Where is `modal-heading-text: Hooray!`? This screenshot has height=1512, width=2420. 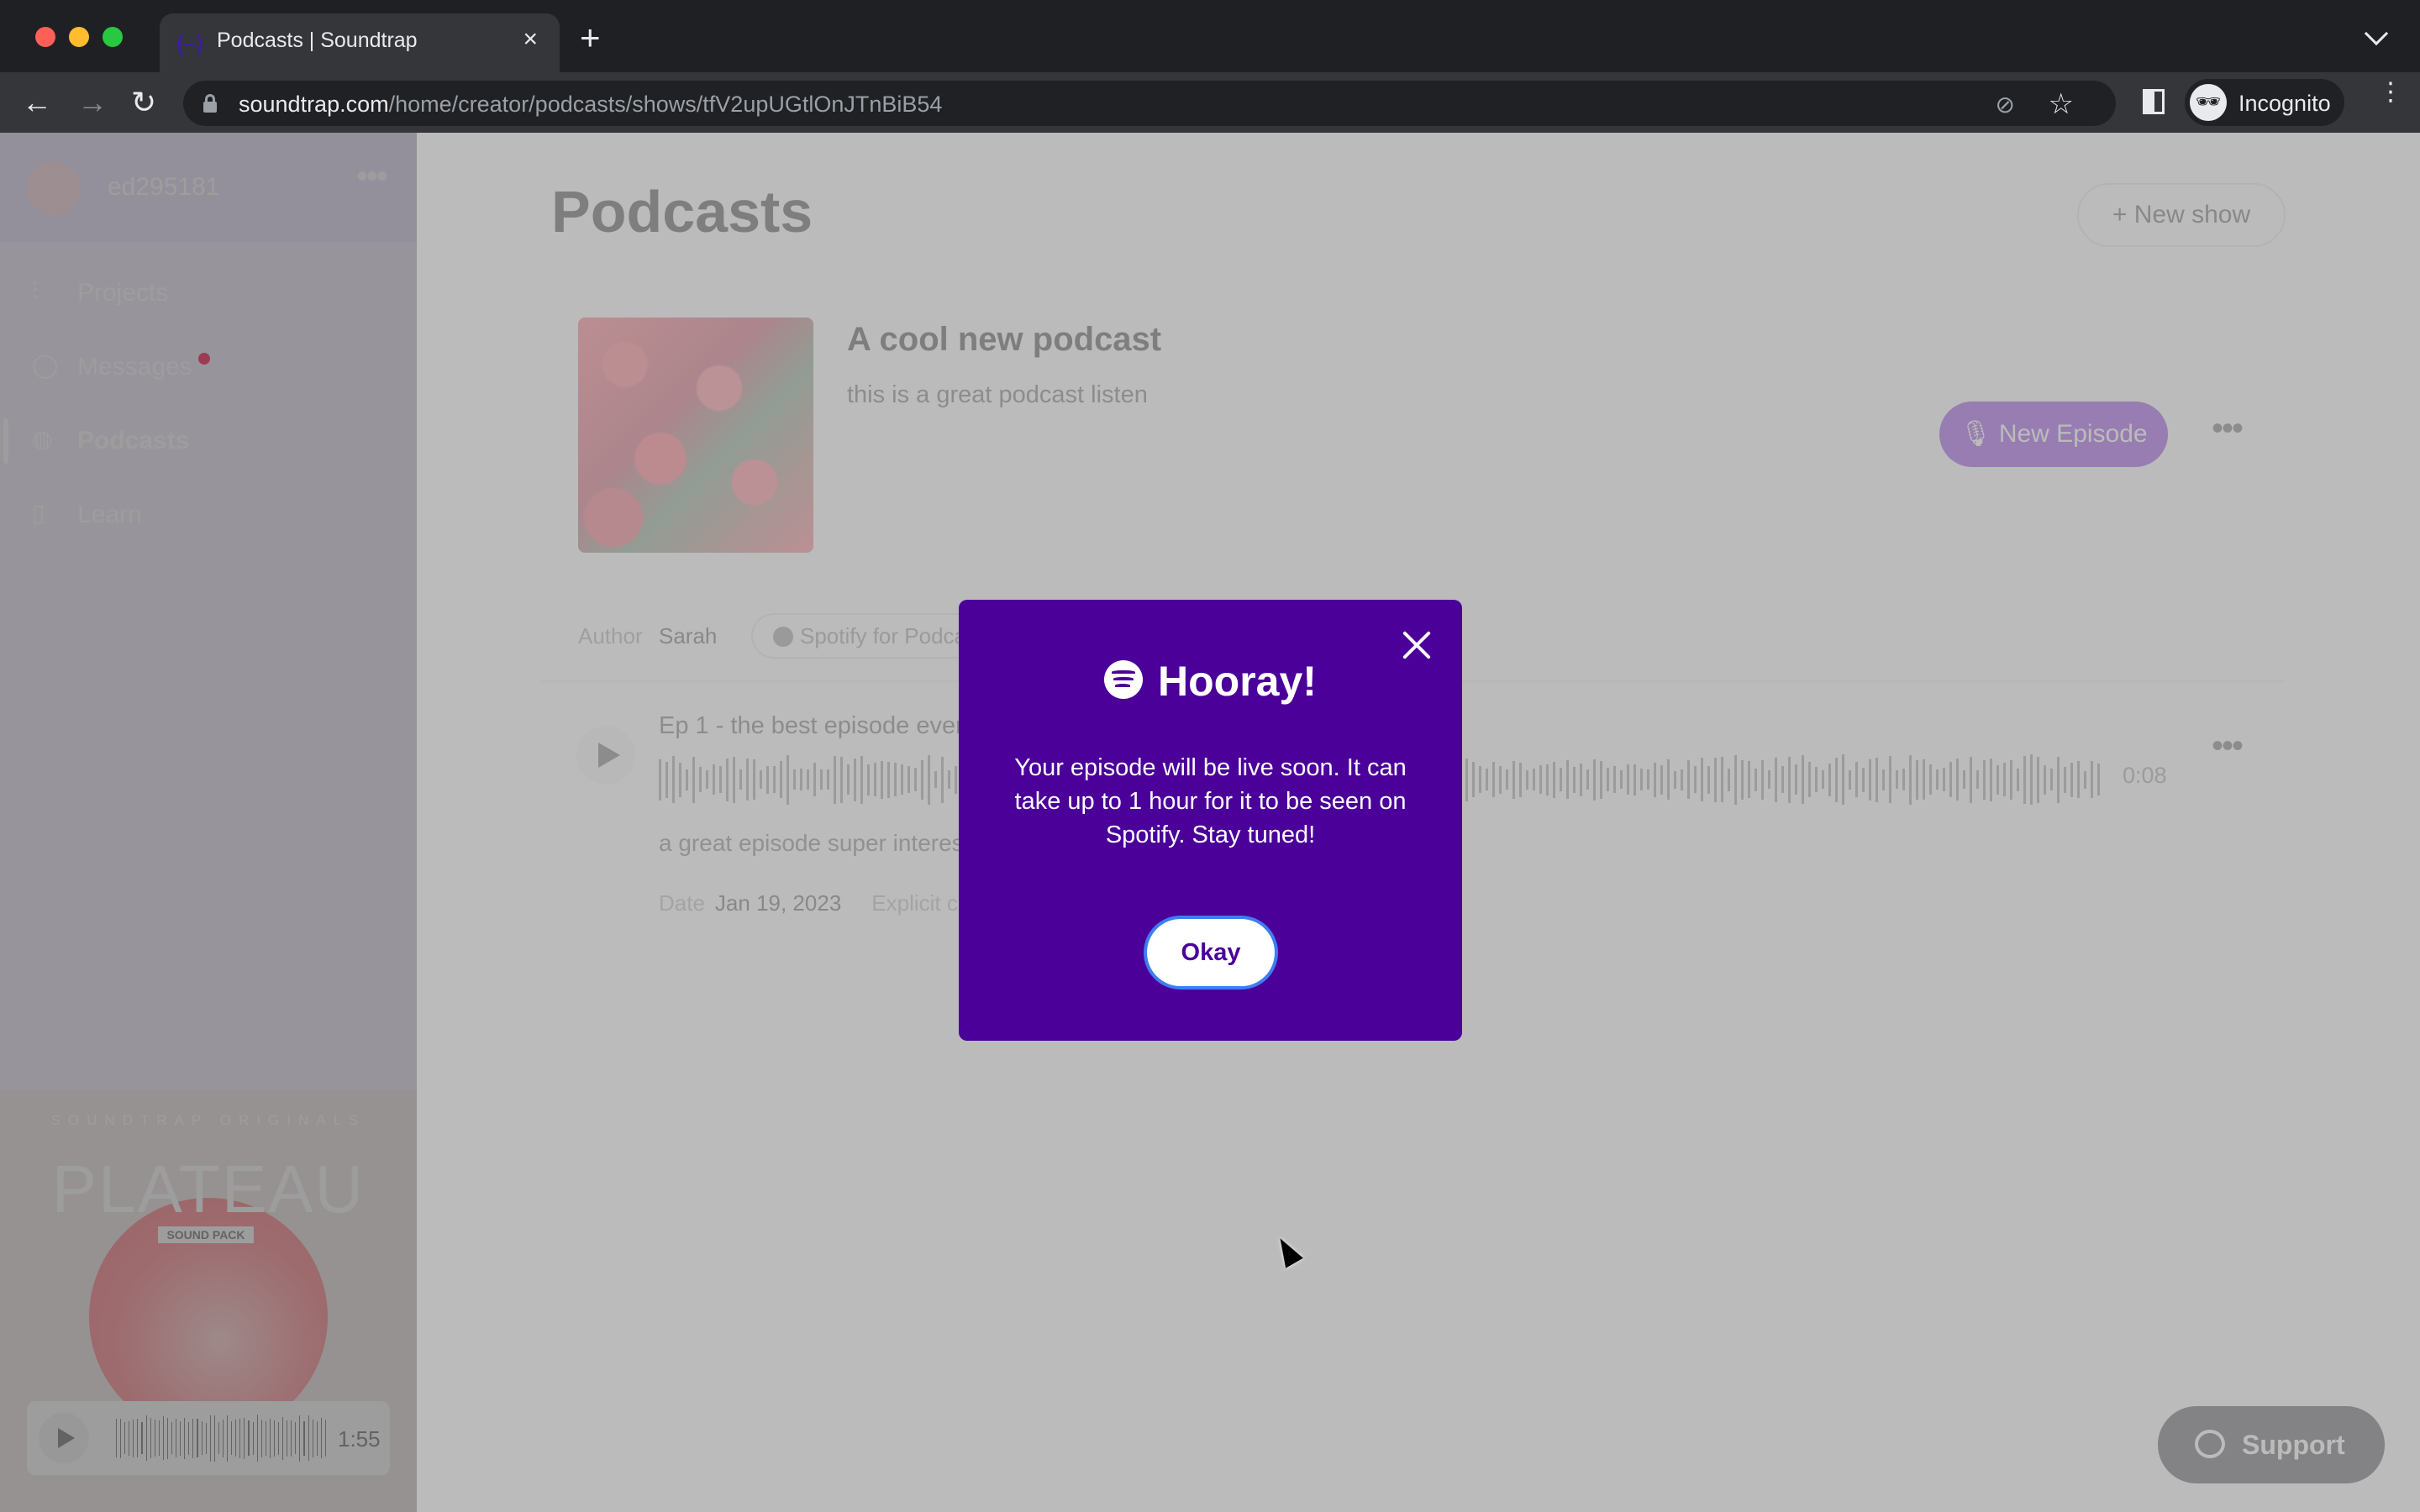 modal-heading-text: Hooray! is located at coordinates (1237, 681).